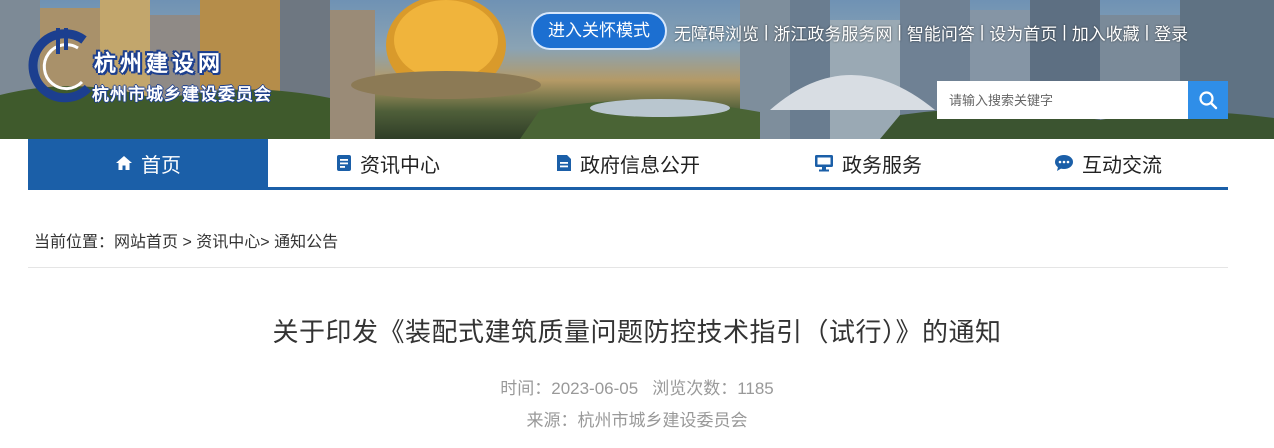 The image size is (1274, 448). I want to click on breadcrumb-prefix: 当前位置：, so click(74, 242).